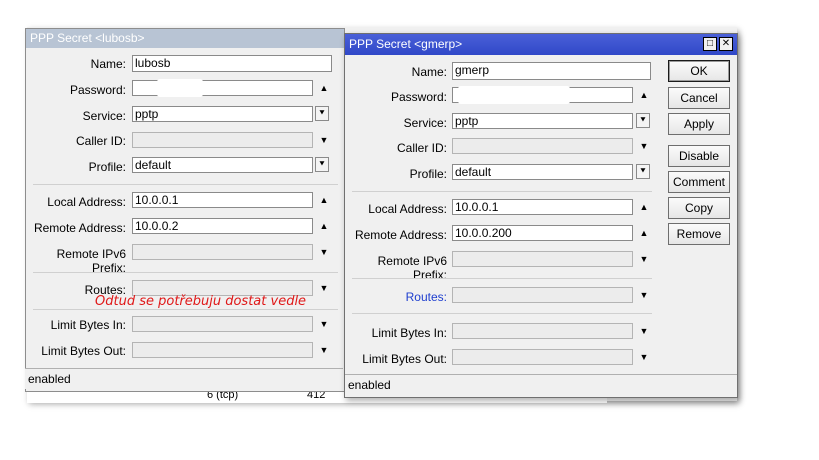 The width and height of the screenshot is (819, 460). Describe the element at coordinates (699, 182) in the screenshot. I see `comment-button: Comment` at that location.